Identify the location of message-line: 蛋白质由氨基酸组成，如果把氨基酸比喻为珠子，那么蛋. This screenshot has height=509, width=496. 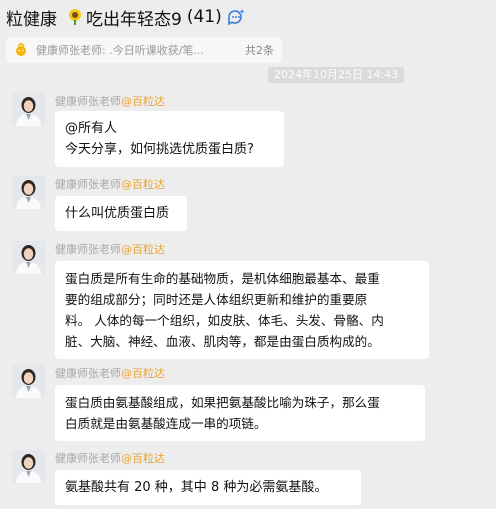
(222, 402).